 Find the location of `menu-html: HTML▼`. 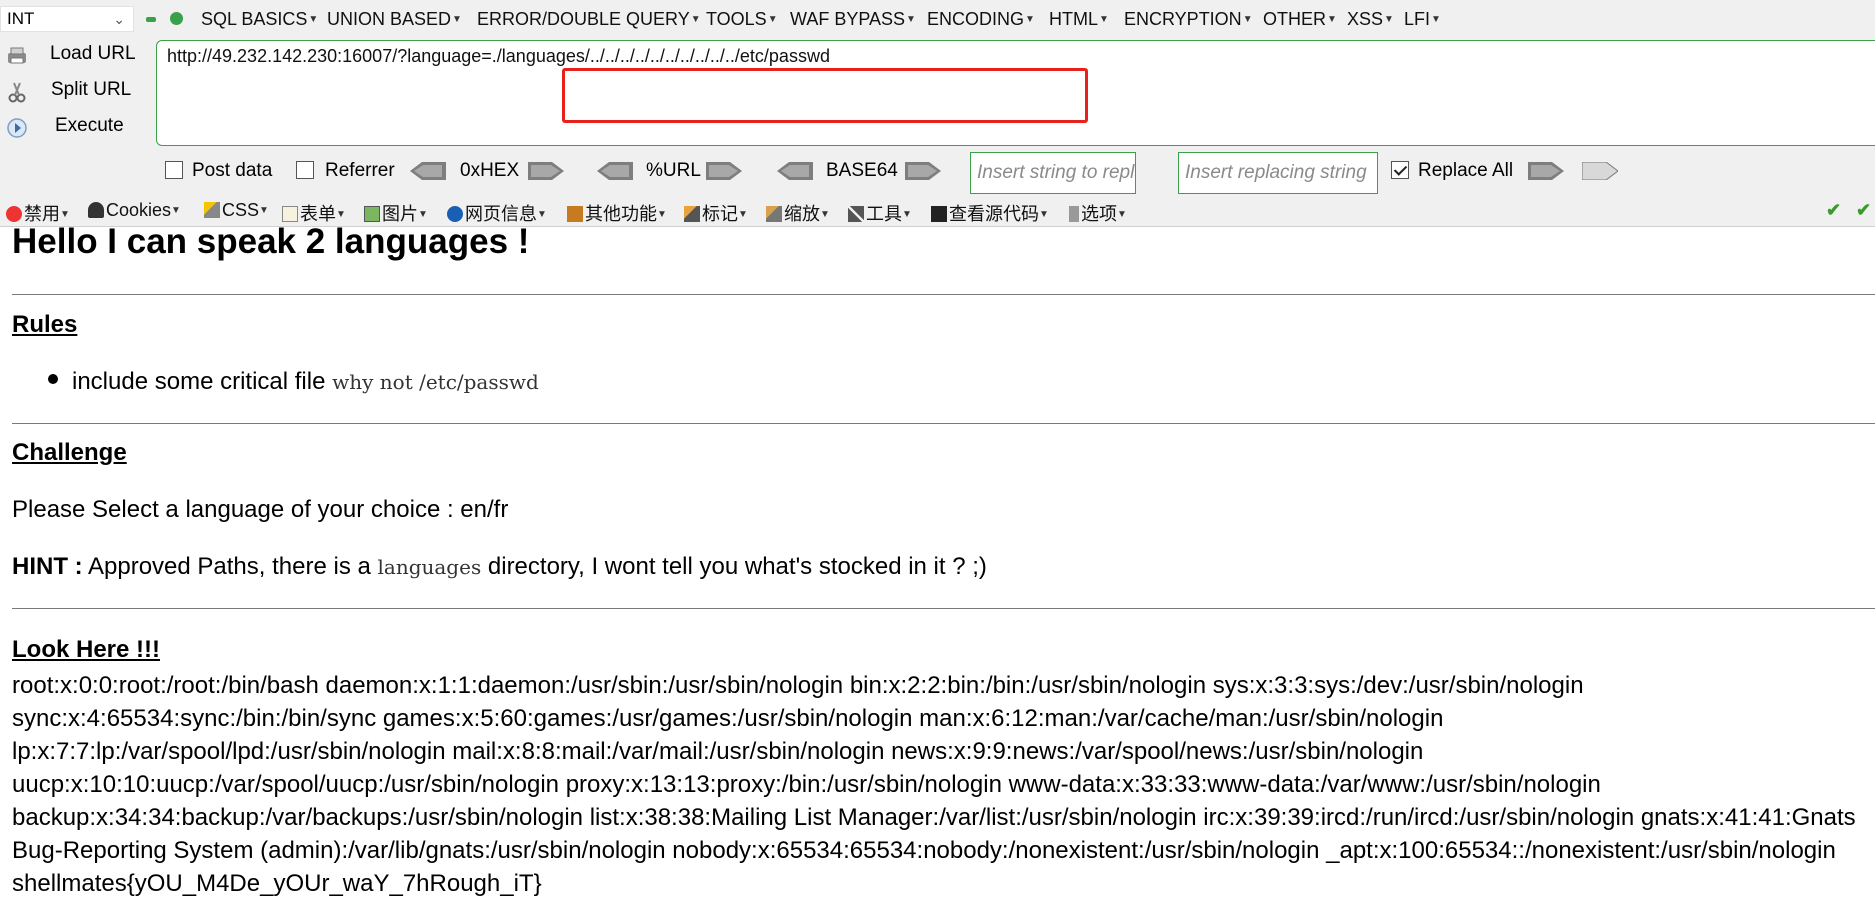

menu-html: HTML▼ is located at coordinates (1079, 19).